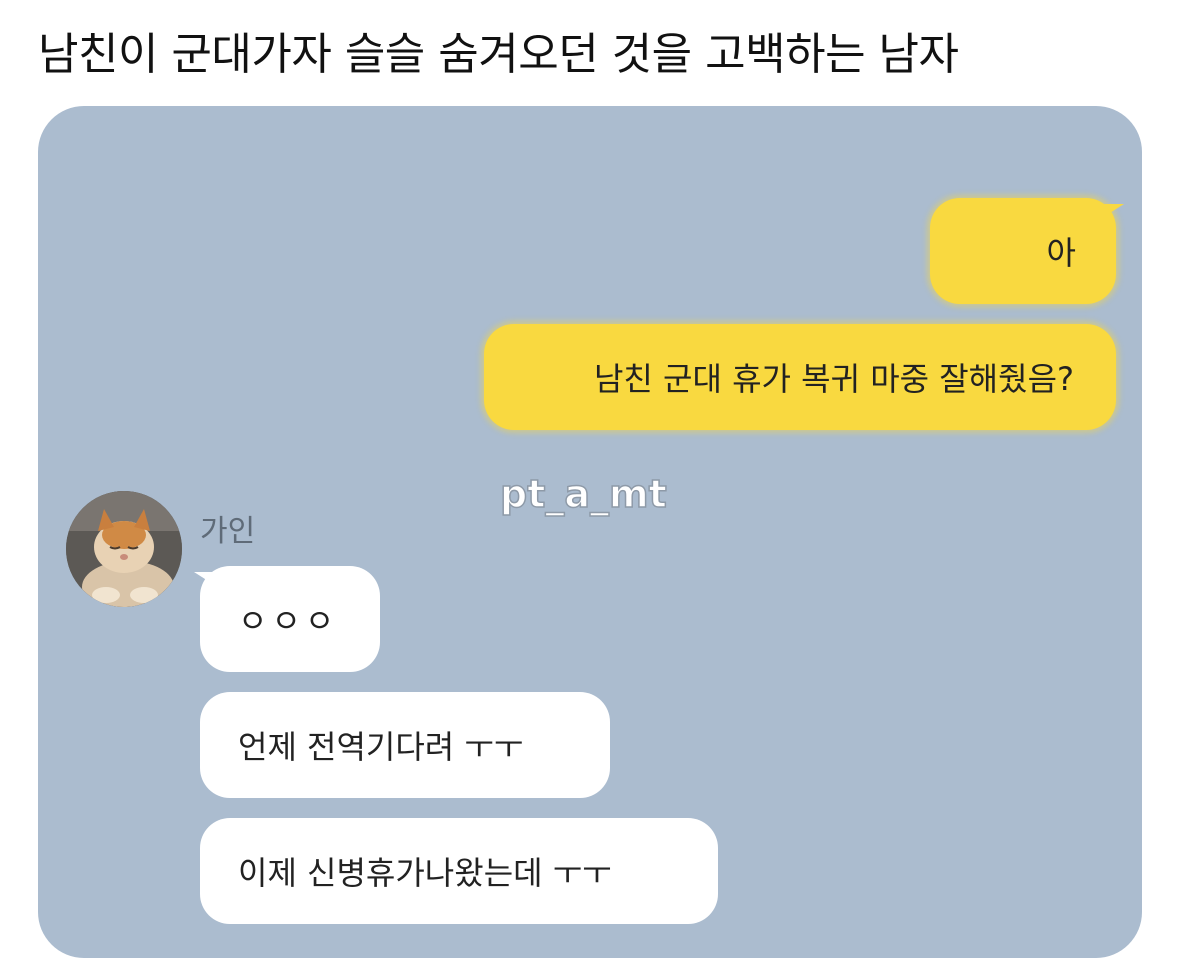 This screenshot has width=1179, height=977. I want to click on outgoing-bubble-tail, so click(1113, 211).